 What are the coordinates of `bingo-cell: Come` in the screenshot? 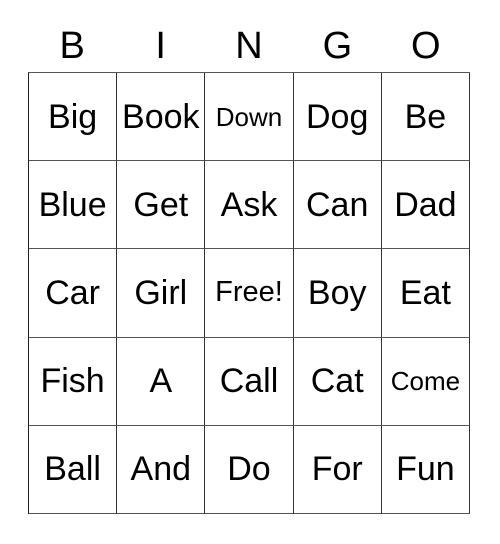 It's located at (425, 381).